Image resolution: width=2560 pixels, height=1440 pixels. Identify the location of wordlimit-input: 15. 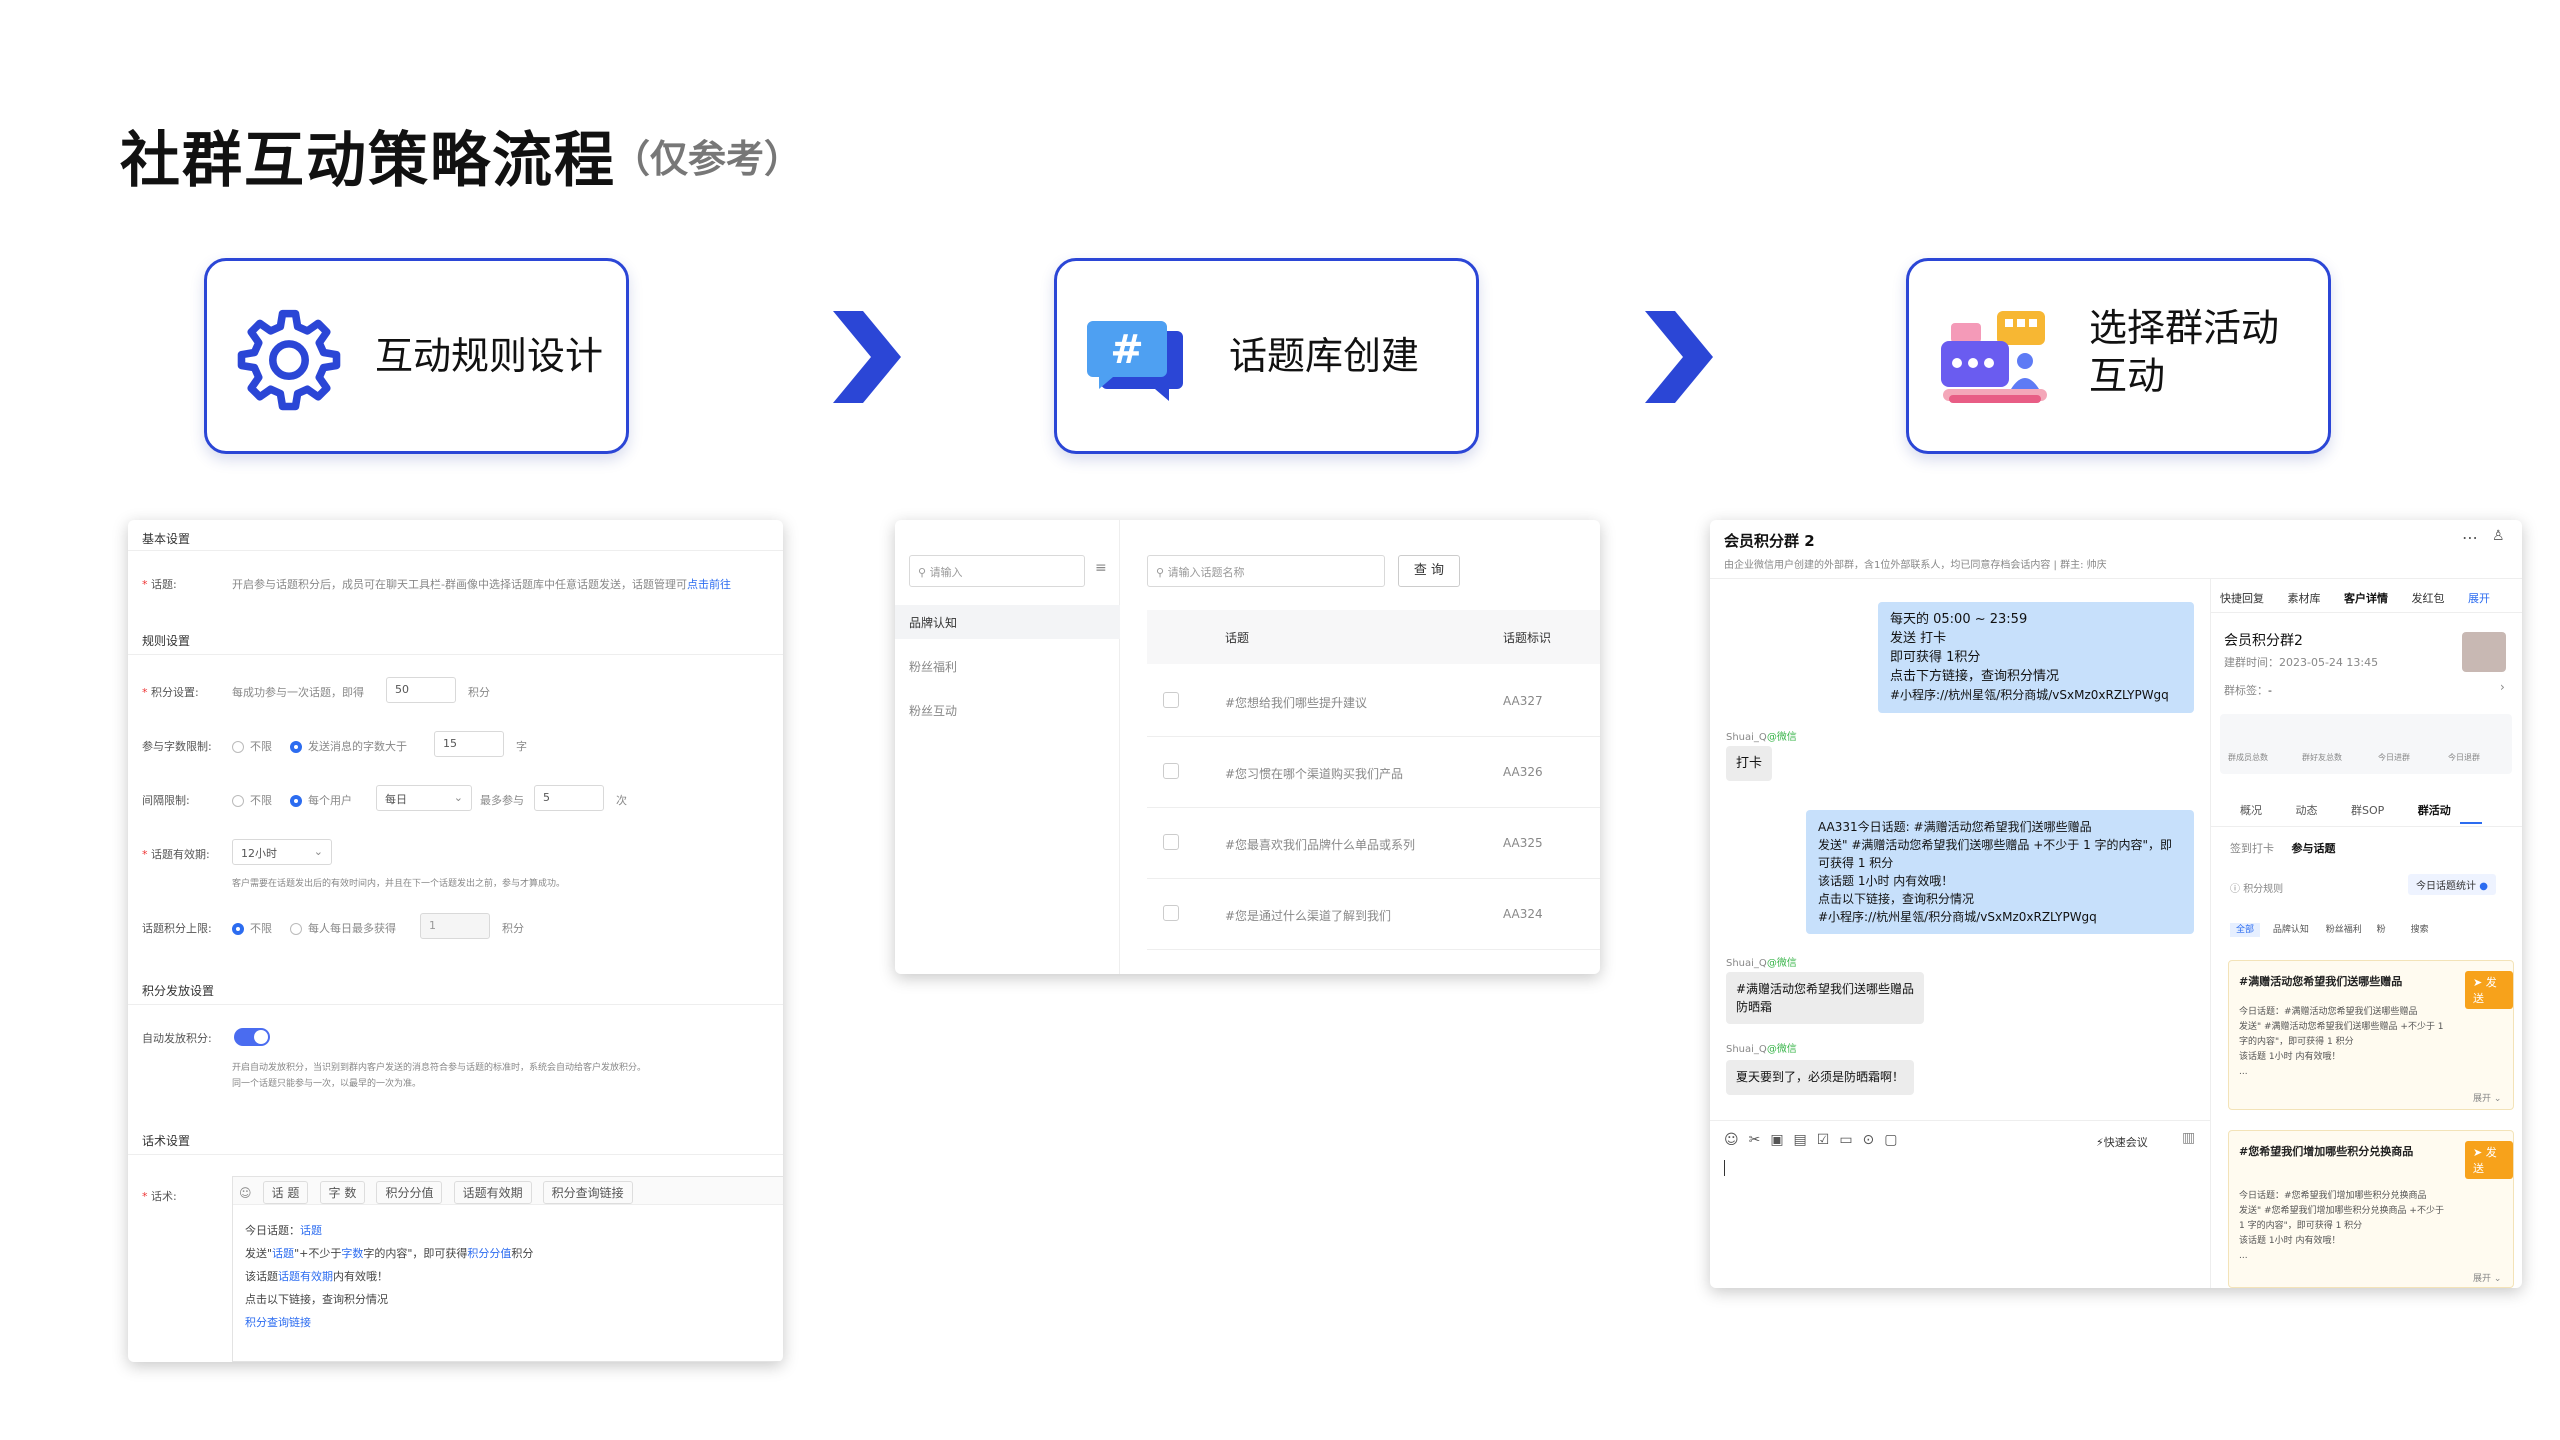
(469, 744).